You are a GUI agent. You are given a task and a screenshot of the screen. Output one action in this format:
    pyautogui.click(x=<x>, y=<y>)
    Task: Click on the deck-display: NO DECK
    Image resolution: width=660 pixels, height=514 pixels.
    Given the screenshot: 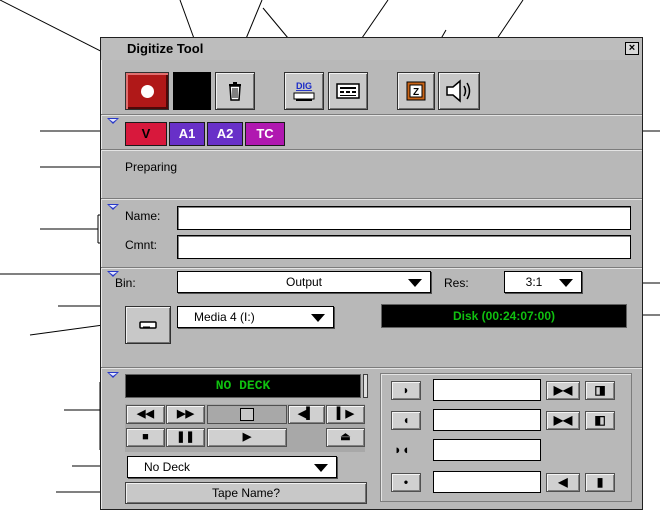 What is the action you would take?
    pyautogui.click(x=243, y=386)
    